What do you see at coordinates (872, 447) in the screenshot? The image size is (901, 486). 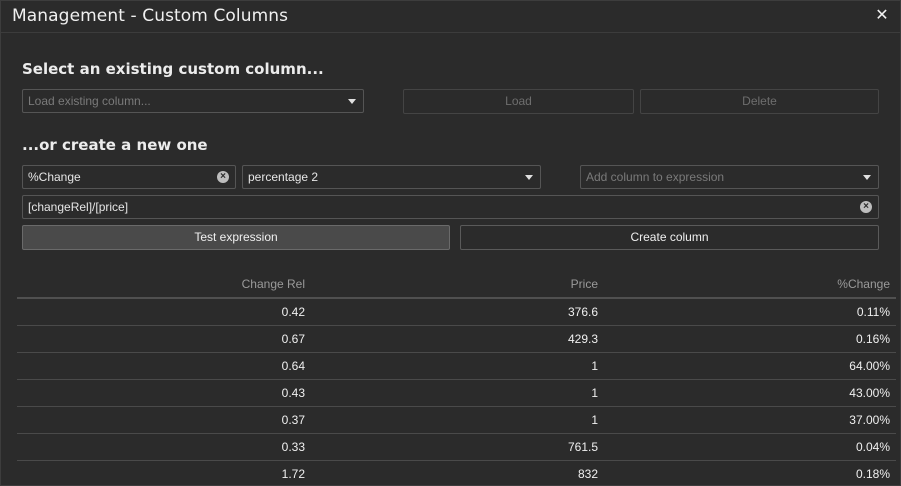 I see `table-cell: 0.04%` at bounding box center [872, 447].